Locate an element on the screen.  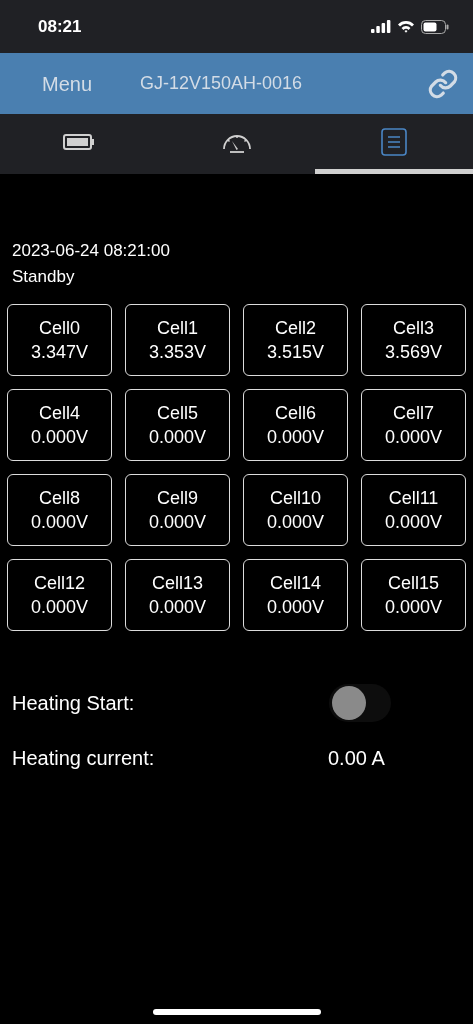
battery-icon is located at coordinates (78, 141).